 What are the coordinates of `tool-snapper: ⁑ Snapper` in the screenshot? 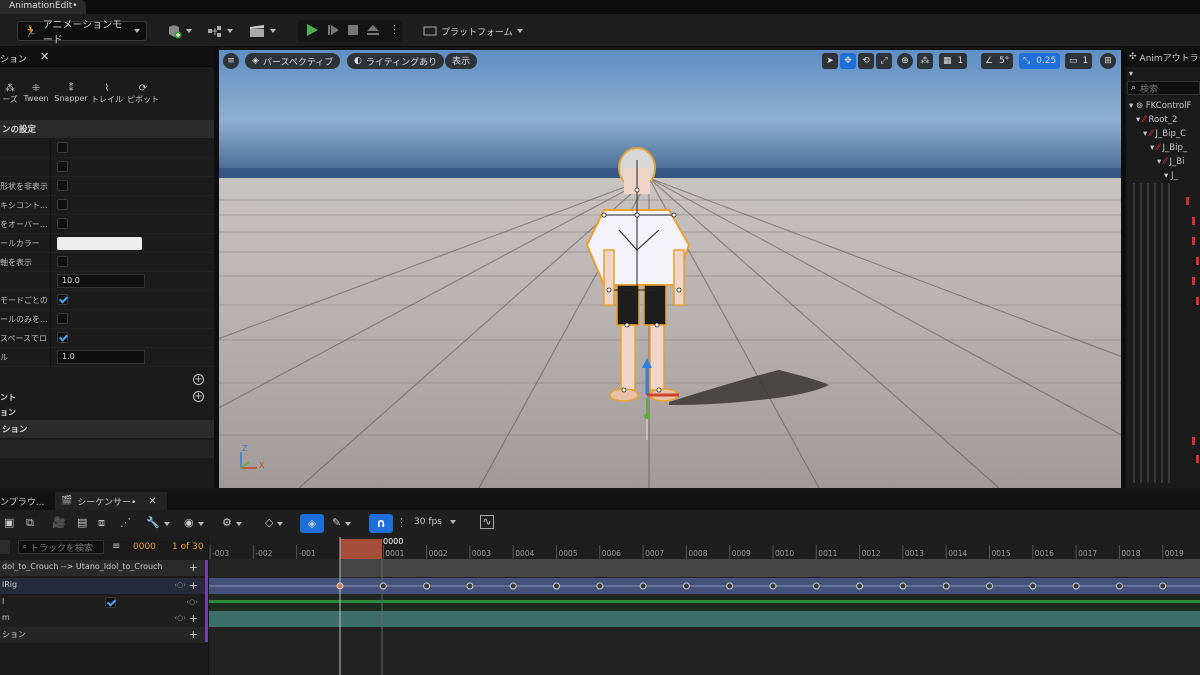 It's located at (71, 93).